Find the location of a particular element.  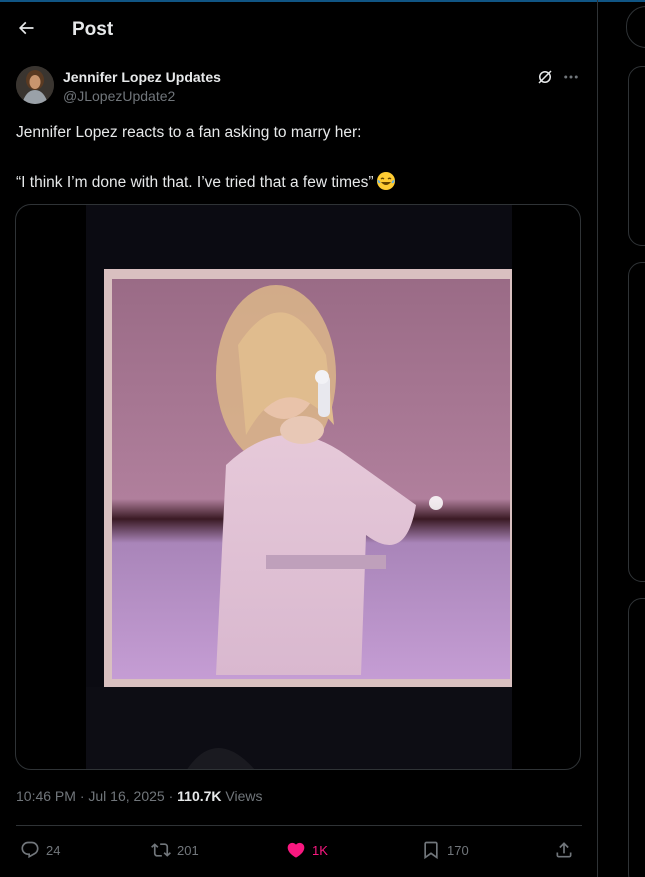

action-bar: 24 201 1K 170 is located at coordinates (299, 850).